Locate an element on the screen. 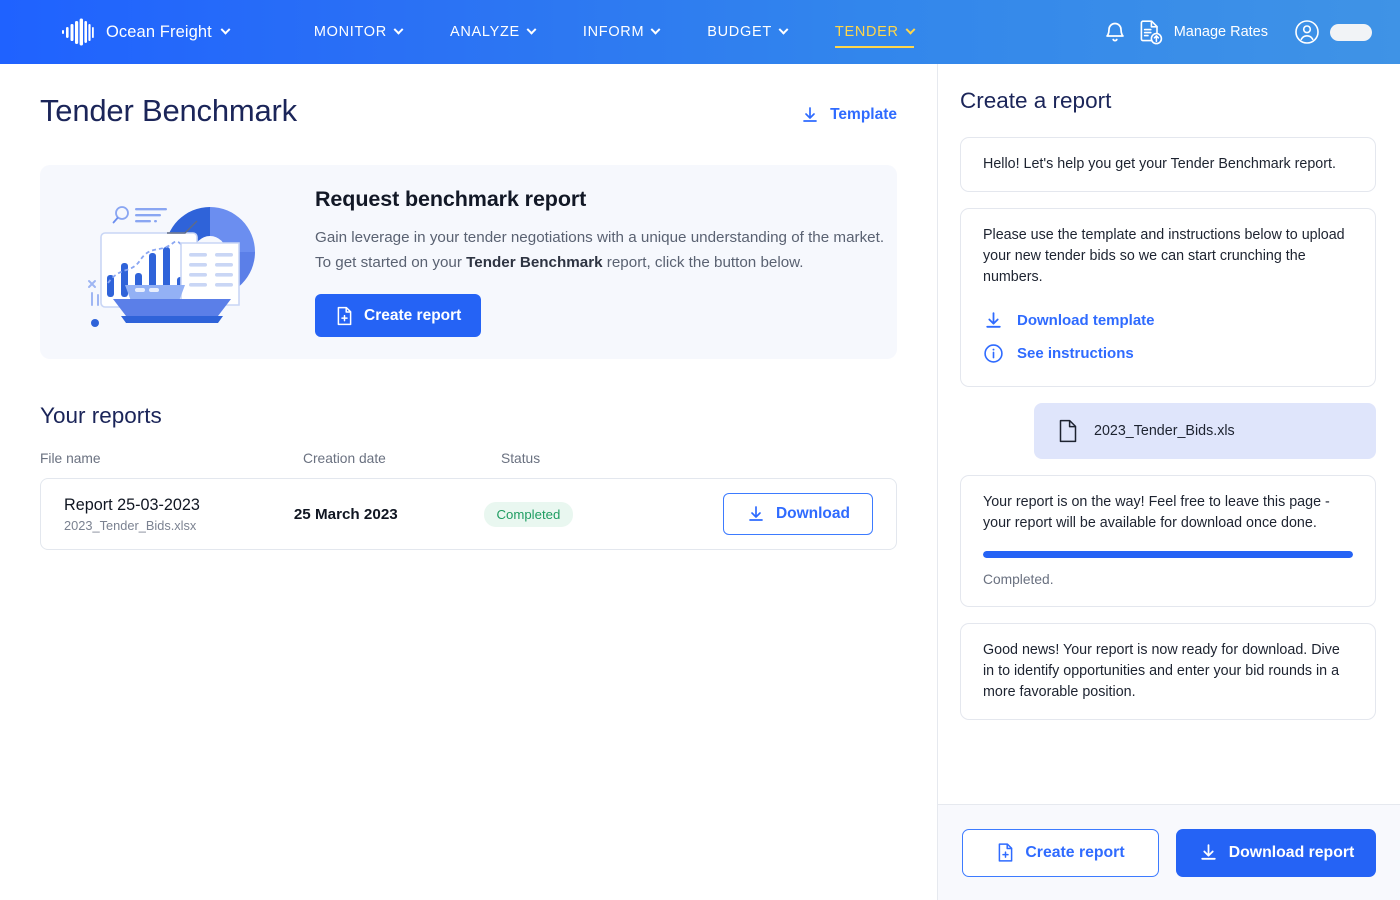 The width and height of the screenshot is (1400, 900). report-progress-fill is located at coordinates (1168, 554).